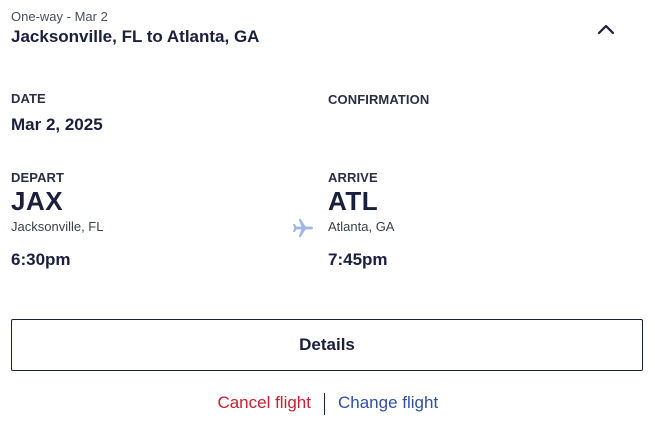 This screenshot has height=424, width=655. I want to click on depart-label: DEPART, so click(38, 177).